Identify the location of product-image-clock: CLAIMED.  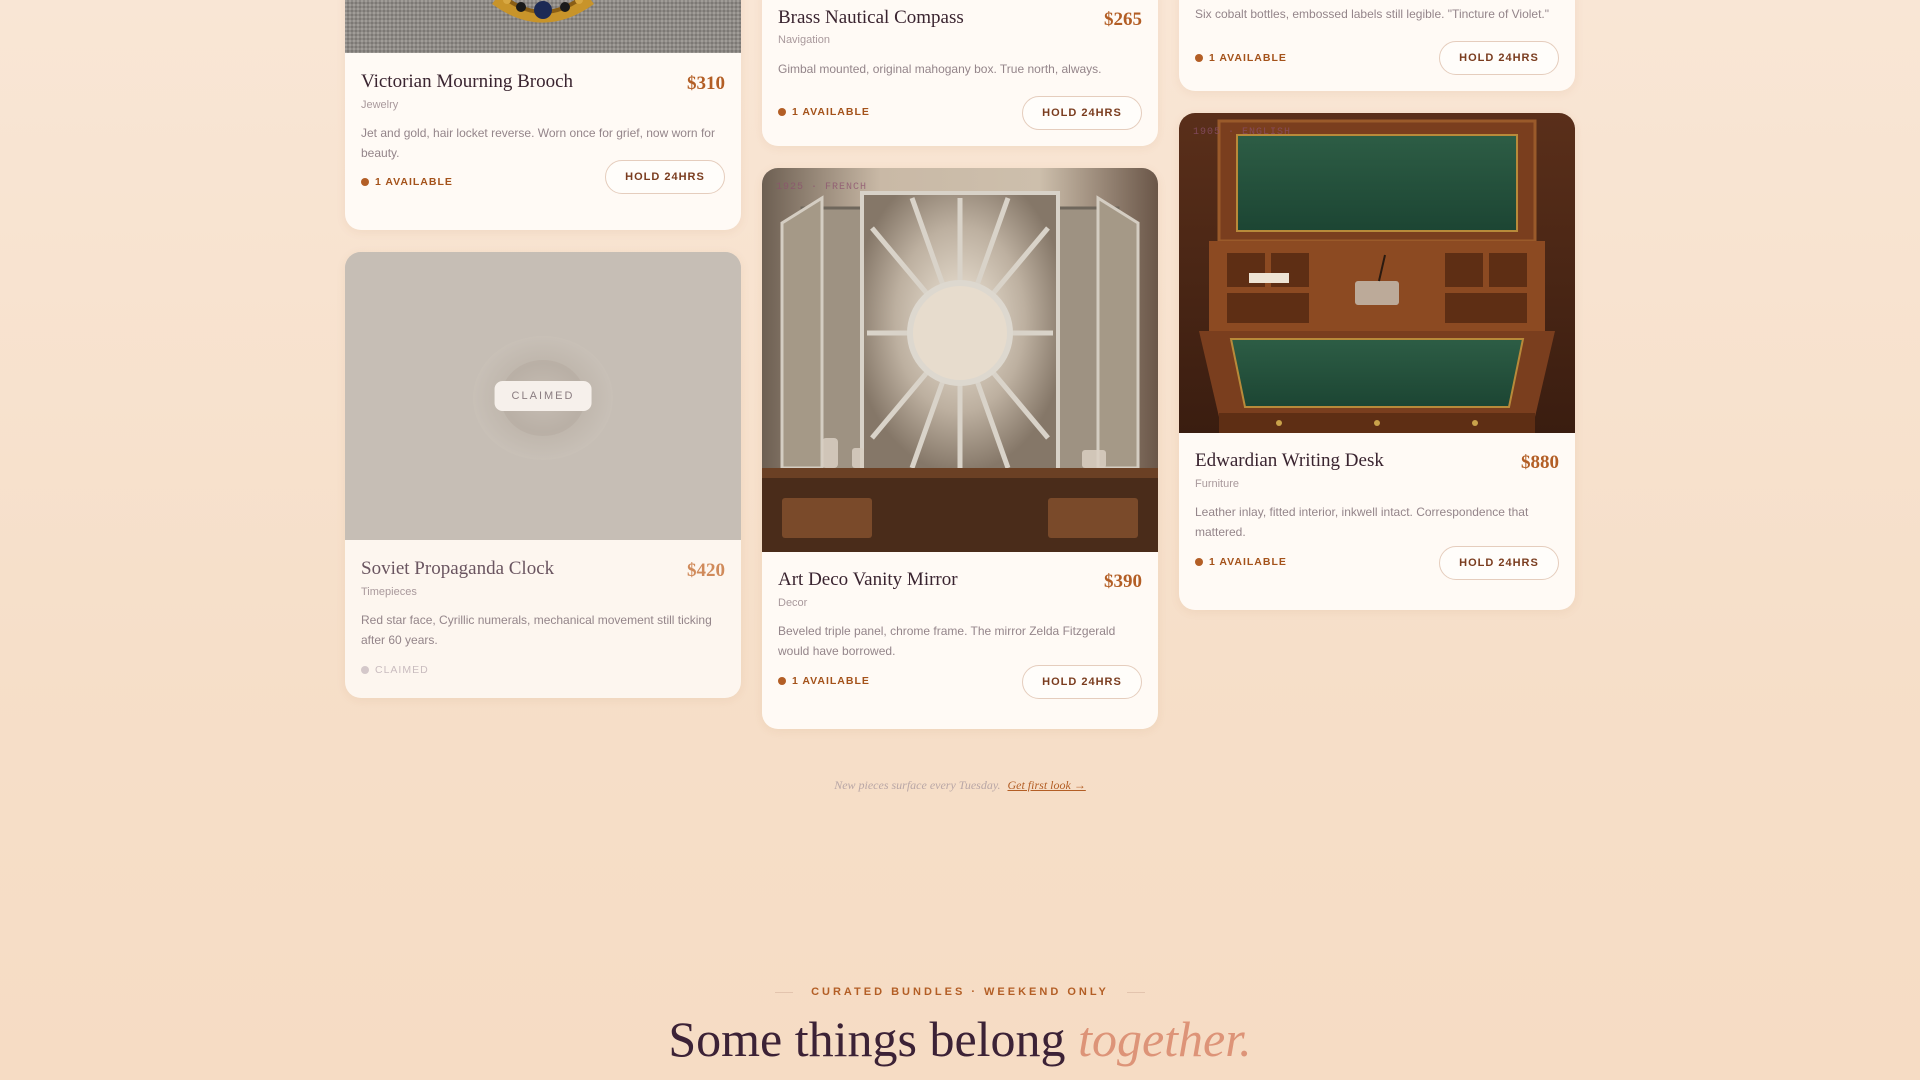
(543, 396).